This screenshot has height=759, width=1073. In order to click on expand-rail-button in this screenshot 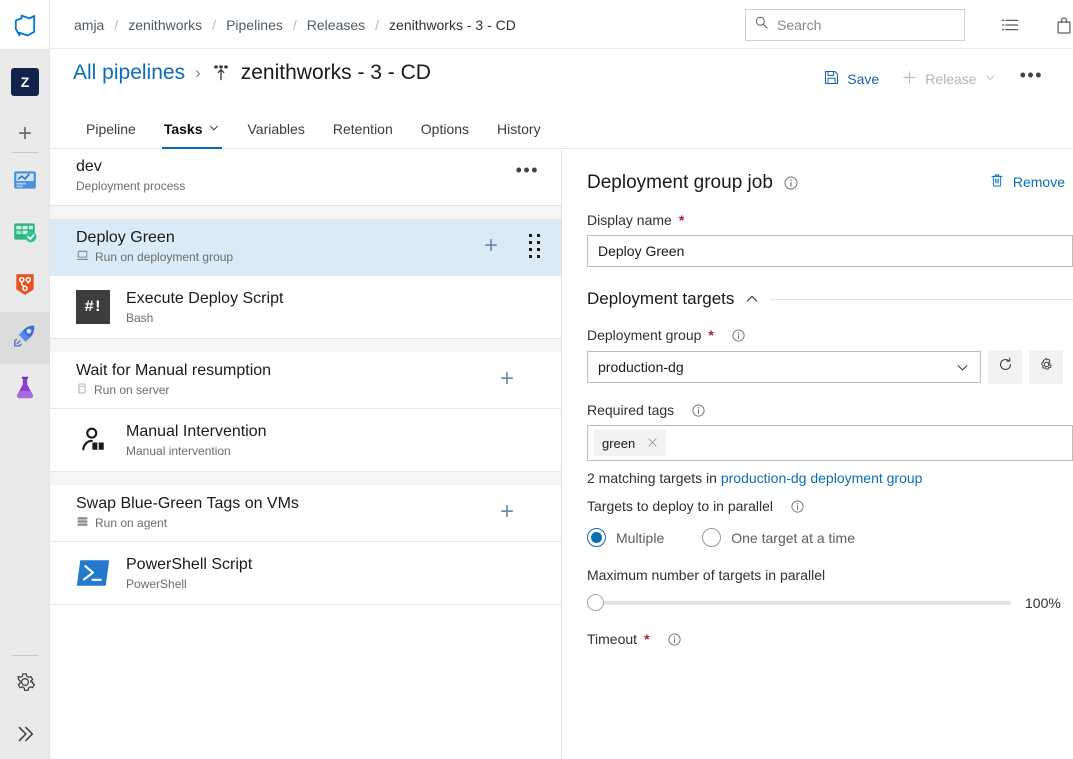, I will do `click(25, 734)`.